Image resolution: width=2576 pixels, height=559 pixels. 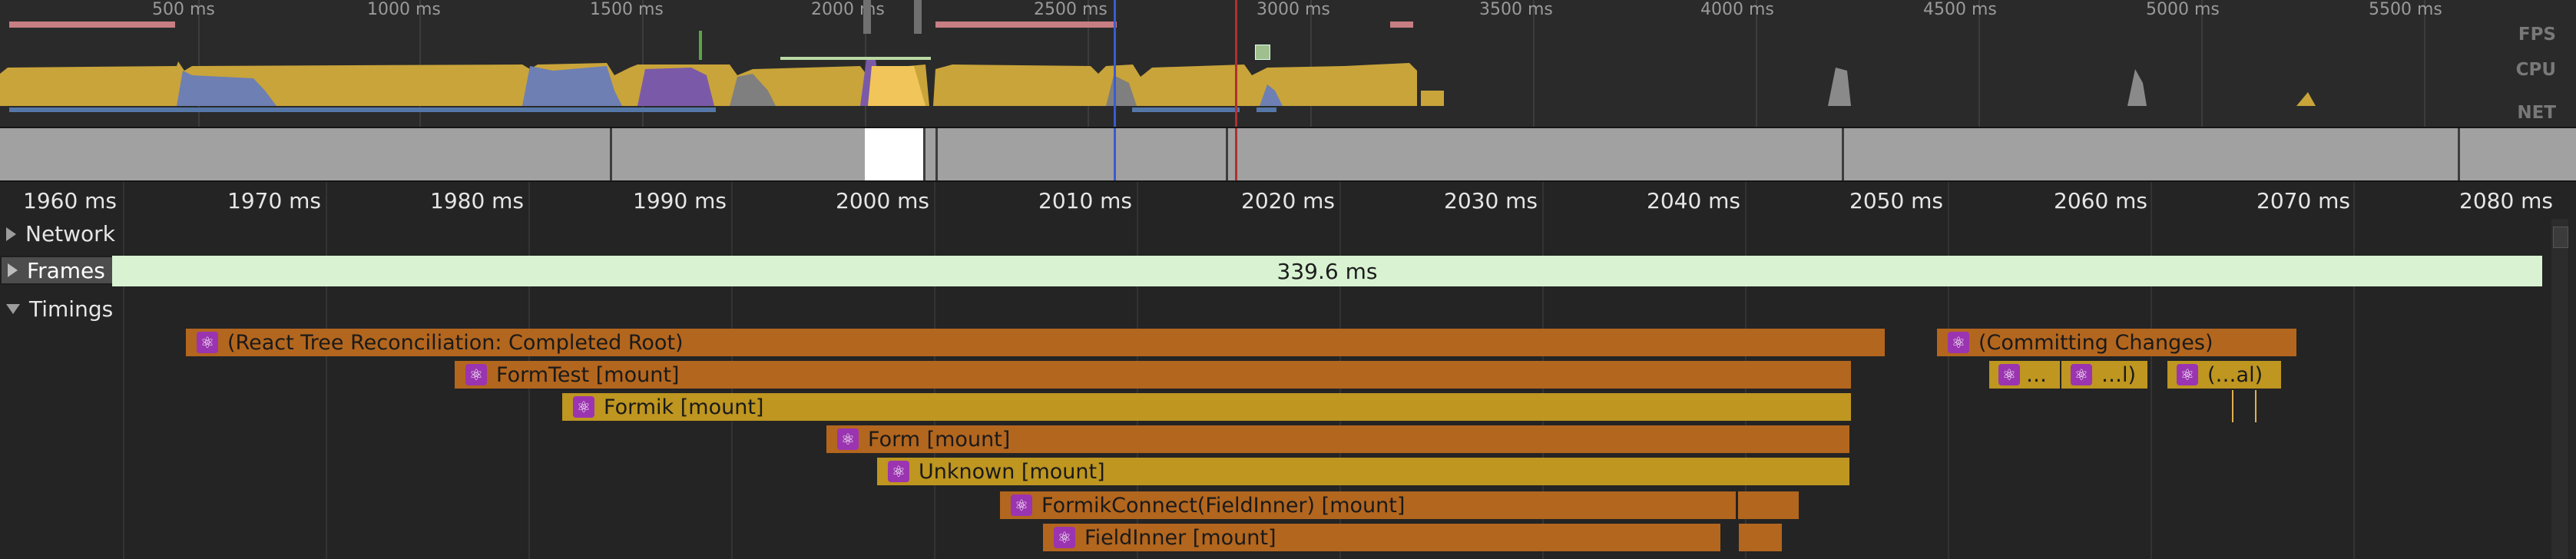 I want to click on timing-label: (Committing Changes), so click(x=2096, y=343).